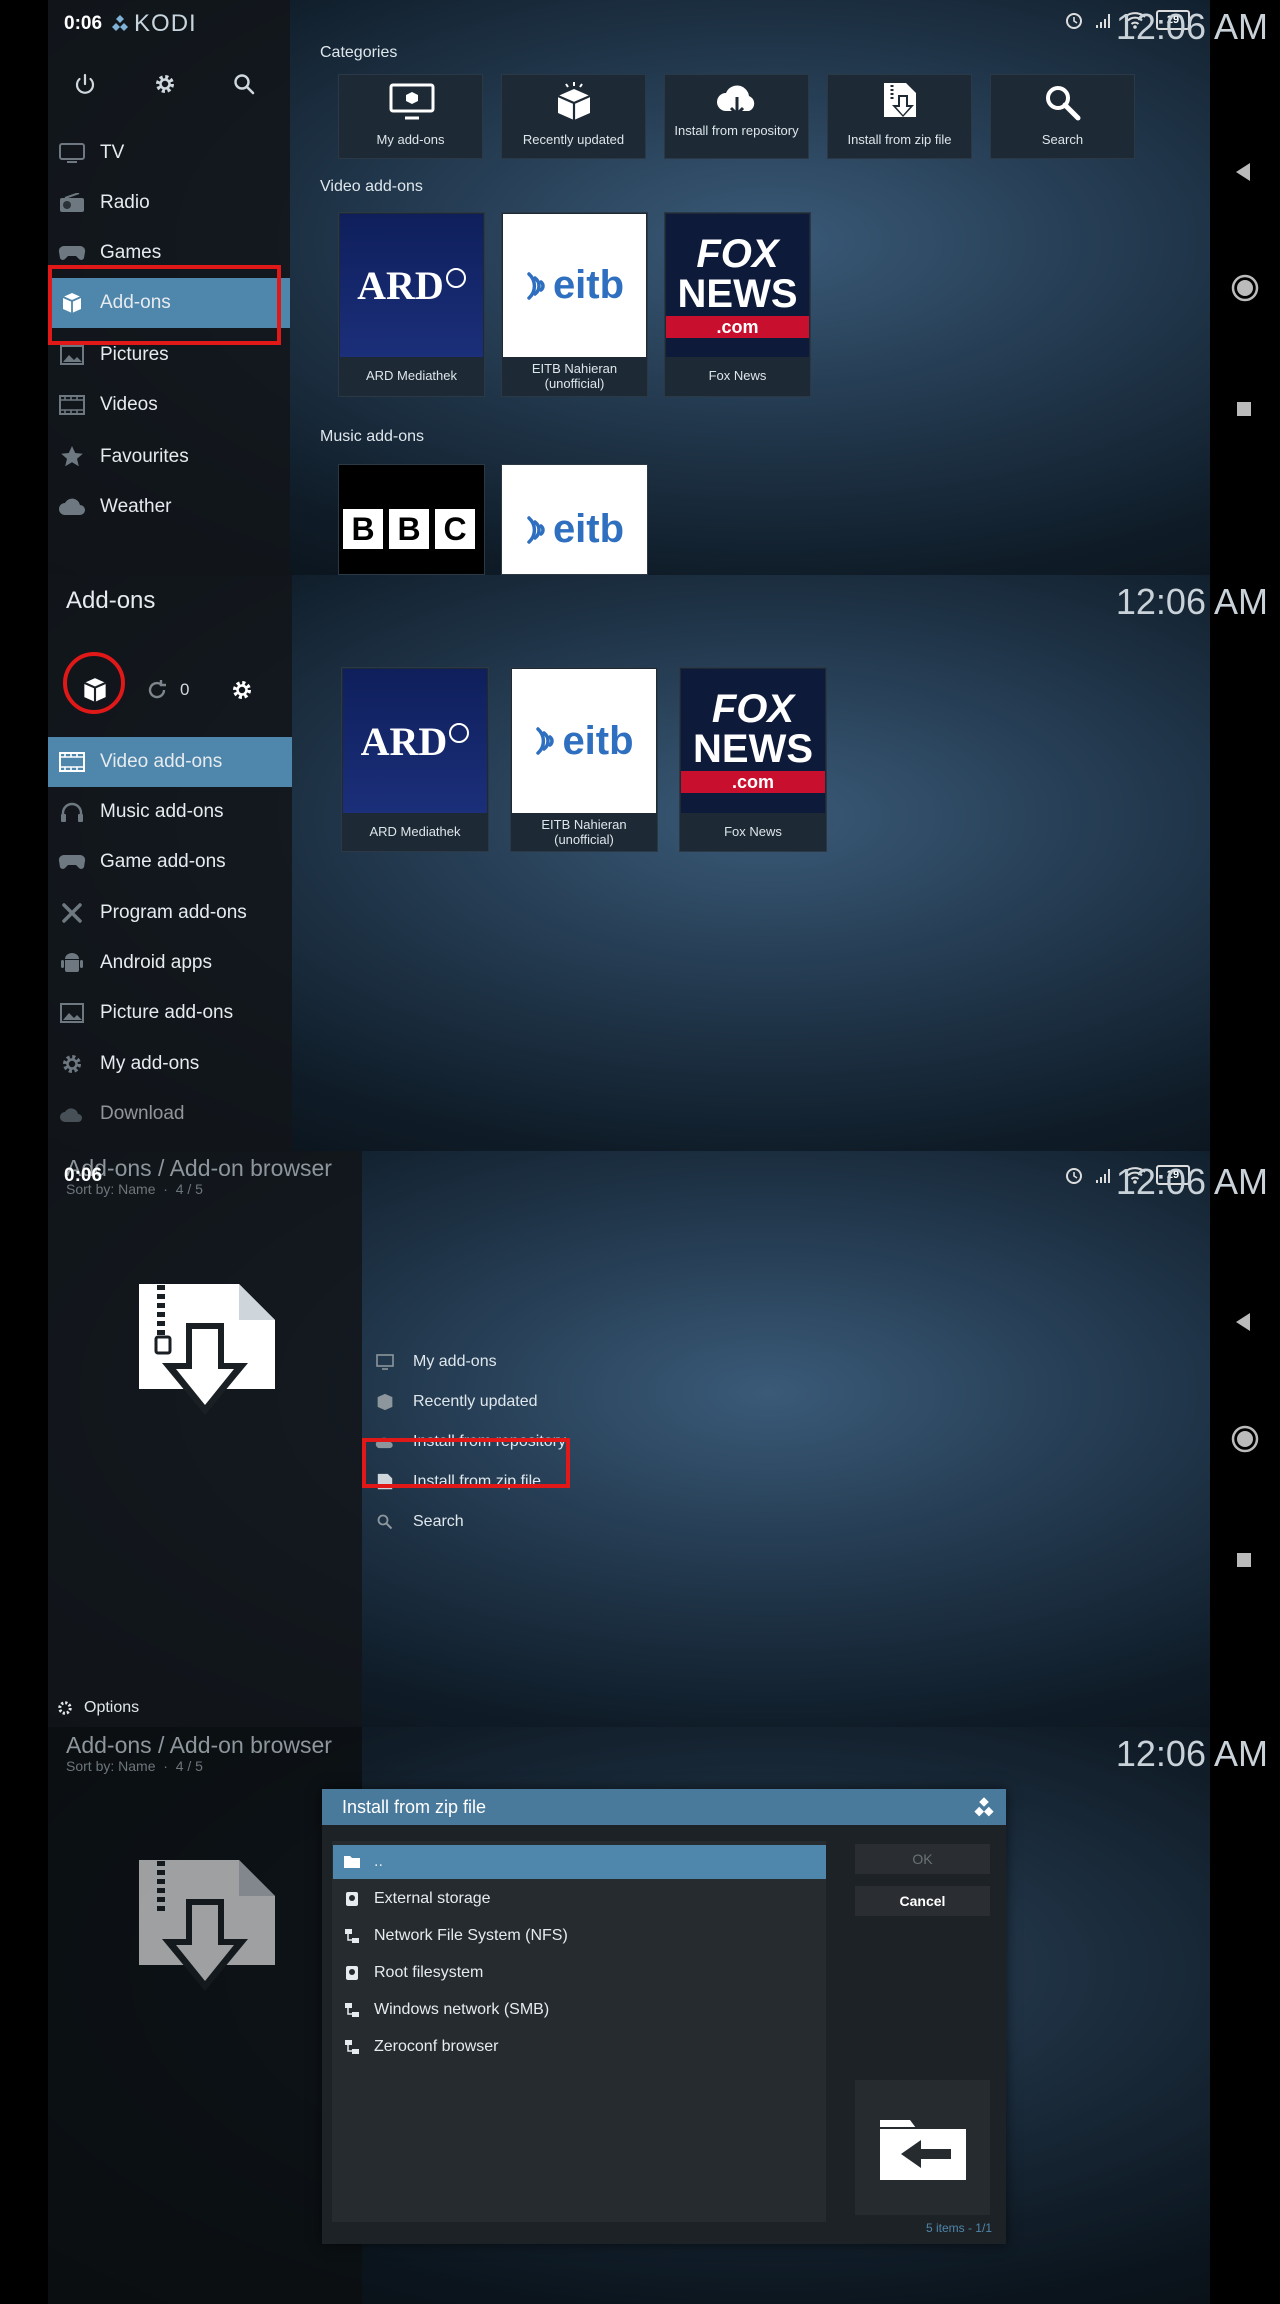  I want to click on folder-preview, so click(922, 2147).